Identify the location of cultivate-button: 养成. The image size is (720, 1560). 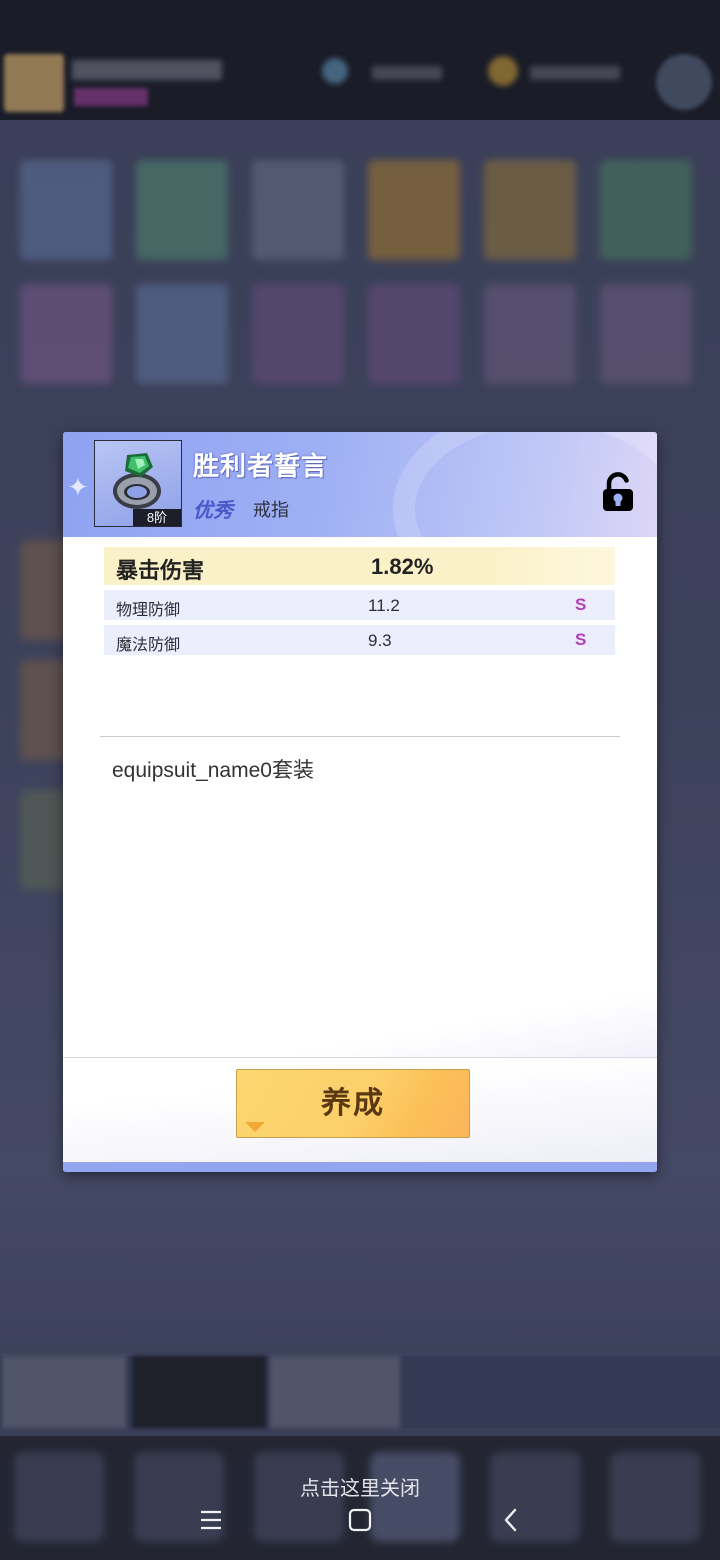
(353, 1103).